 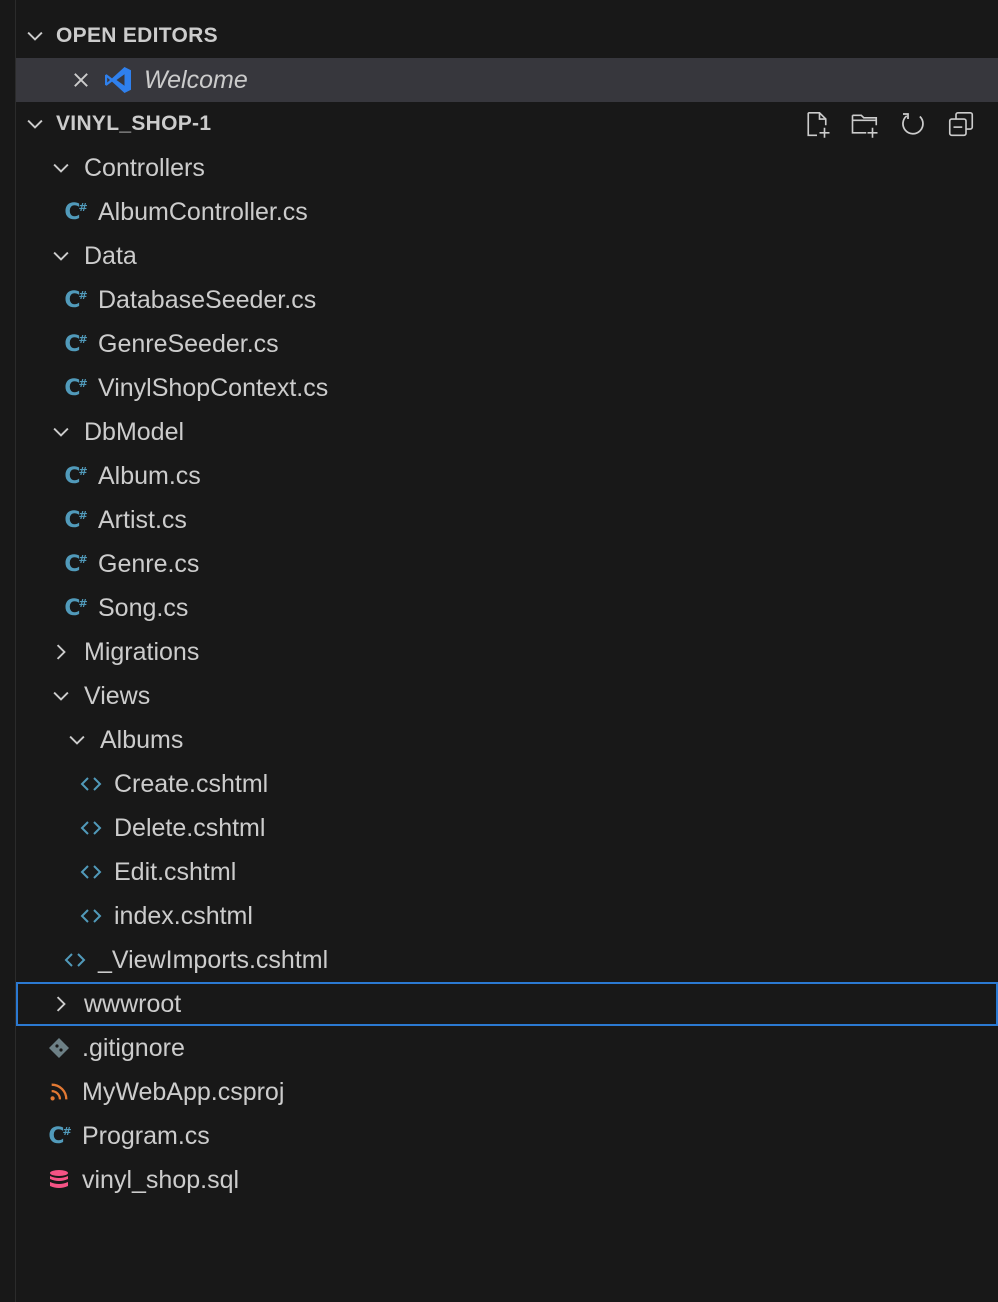 What do you see at coordinates (110, 255) in the screenshot?
I see `folder-label: Data` at bounding box center [110, 255].